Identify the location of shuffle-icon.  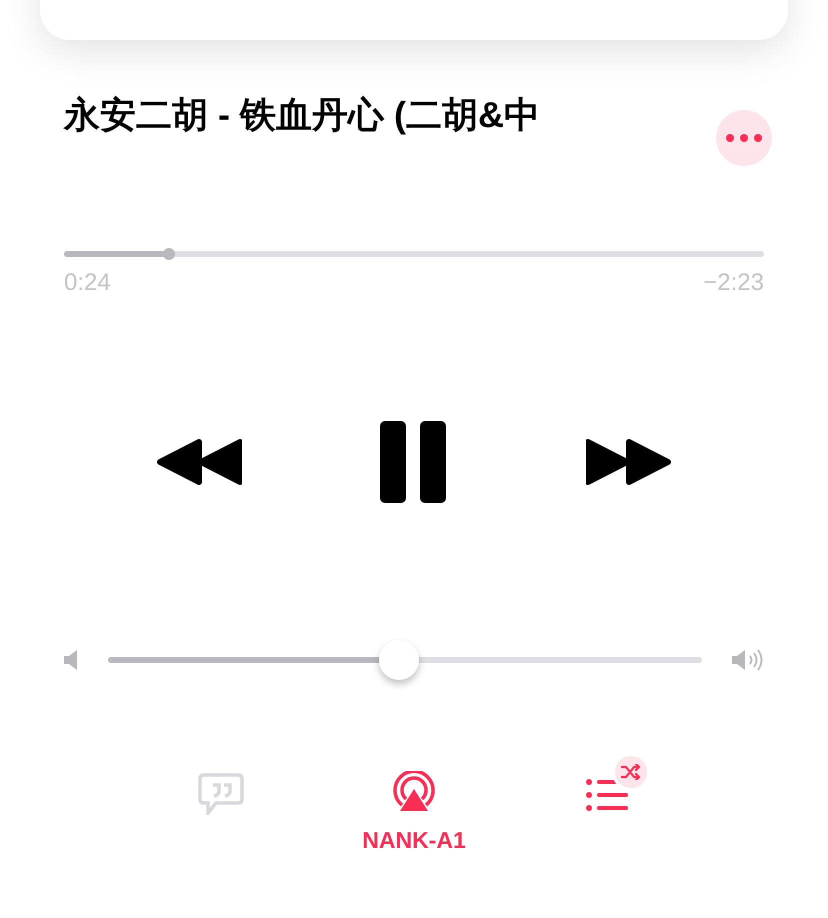
(631, 772).